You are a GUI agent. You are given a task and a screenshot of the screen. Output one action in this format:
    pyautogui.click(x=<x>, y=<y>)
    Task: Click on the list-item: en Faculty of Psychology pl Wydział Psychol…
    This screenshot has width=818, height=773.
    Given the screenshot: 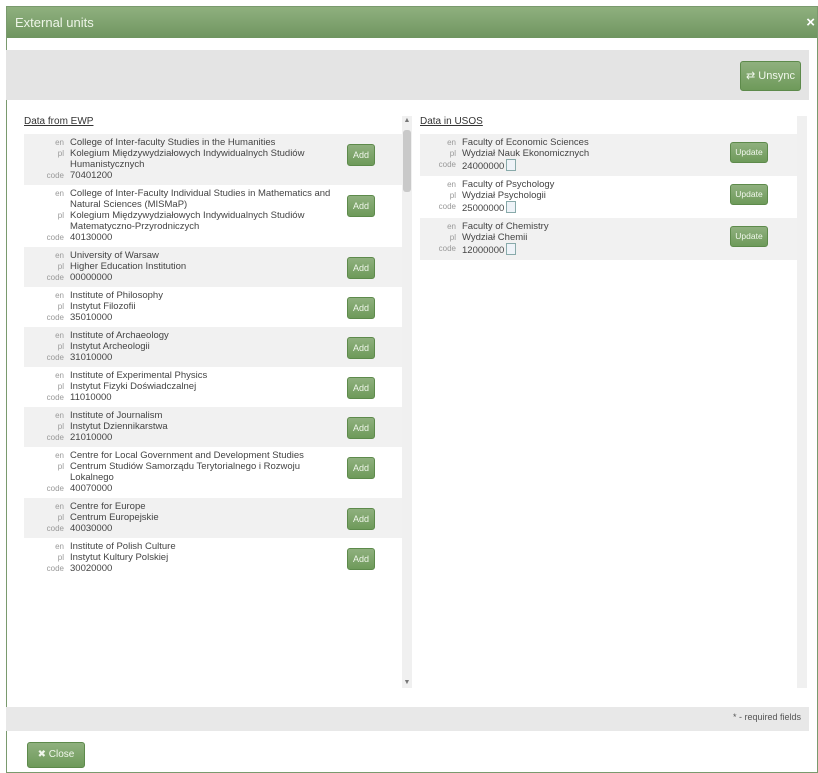 What is the action you would take?
    pyautogui.click(x=609, y=197)
    